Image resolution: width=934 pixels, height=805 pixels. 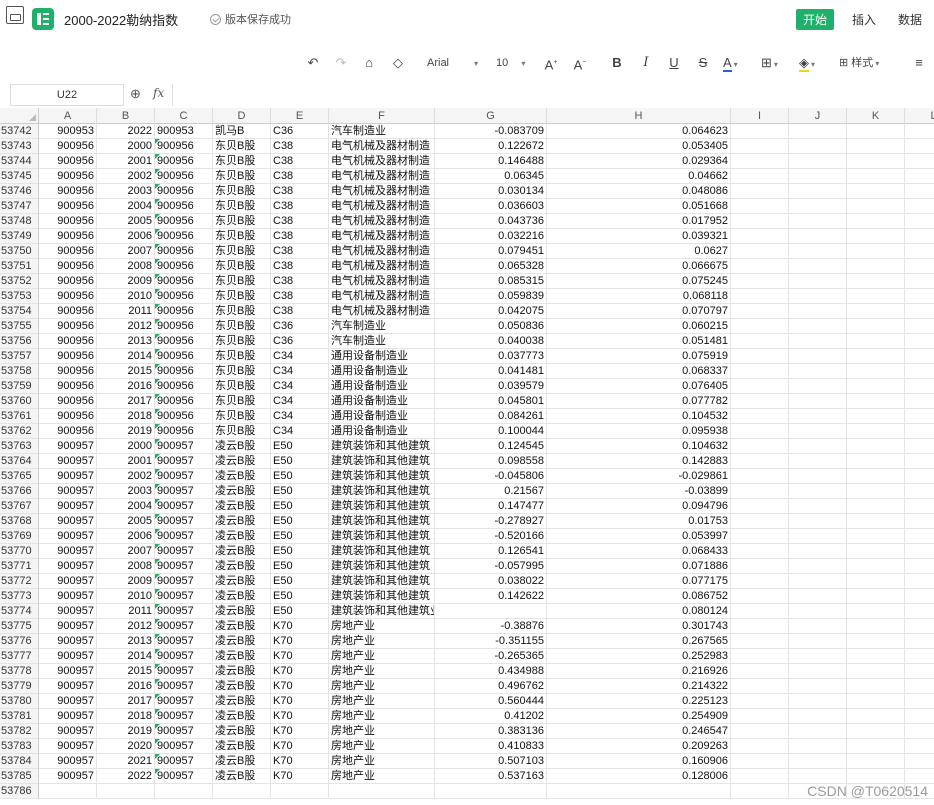 What do you see at coordinates (639, 536) in the screenshot?
I see `cell-h: 0.053997` at bounding box center [639, 536].